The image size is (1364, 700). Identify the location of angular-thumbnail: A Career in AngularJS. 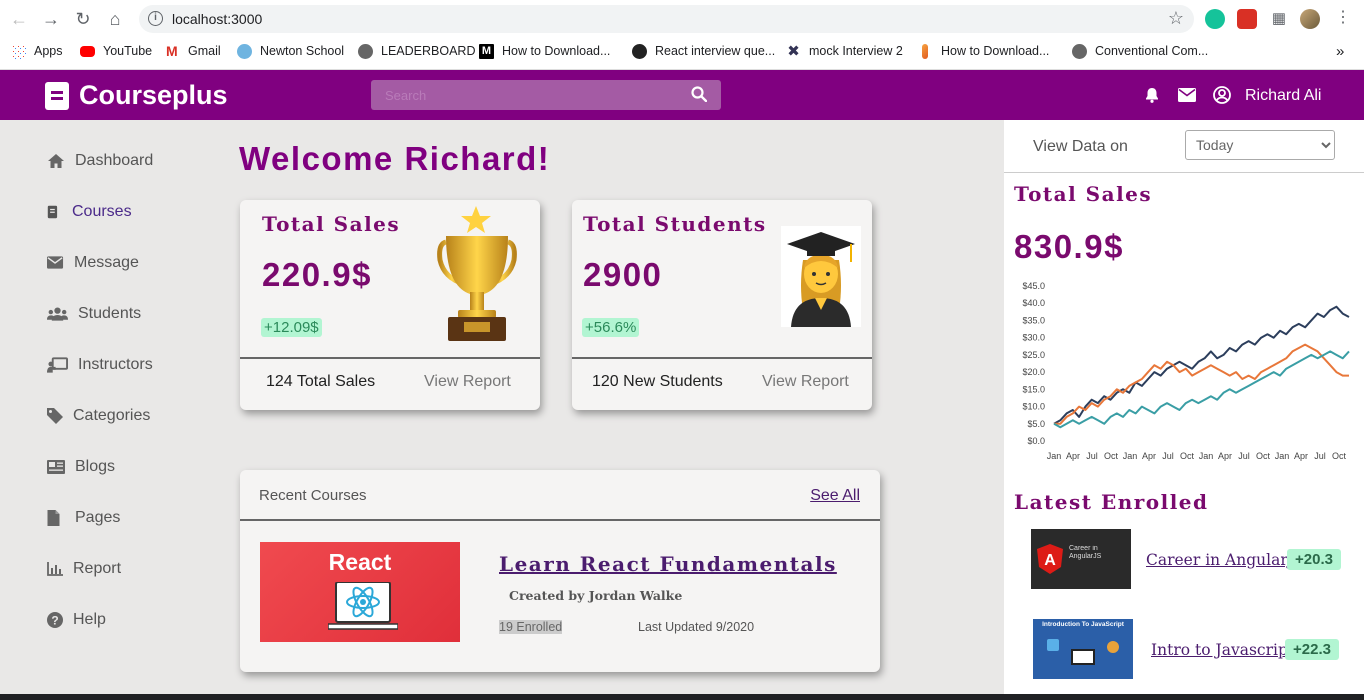
(1081, 559).